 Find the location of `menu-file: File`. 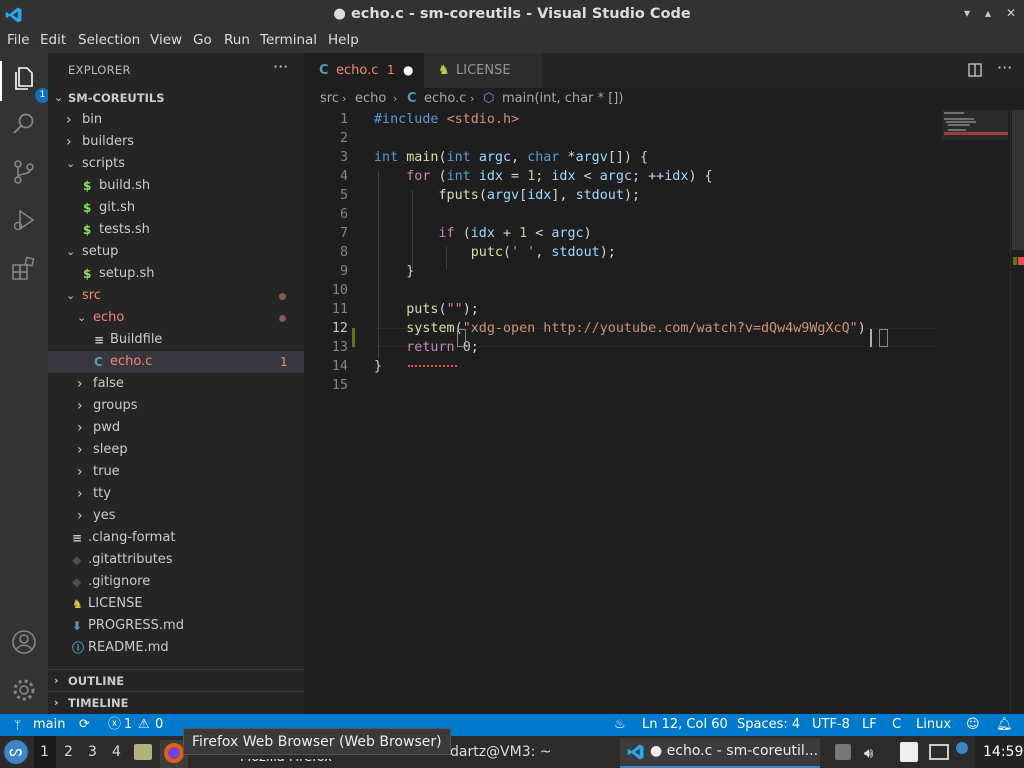

menu-file: File is located at coordinates (18, 40).